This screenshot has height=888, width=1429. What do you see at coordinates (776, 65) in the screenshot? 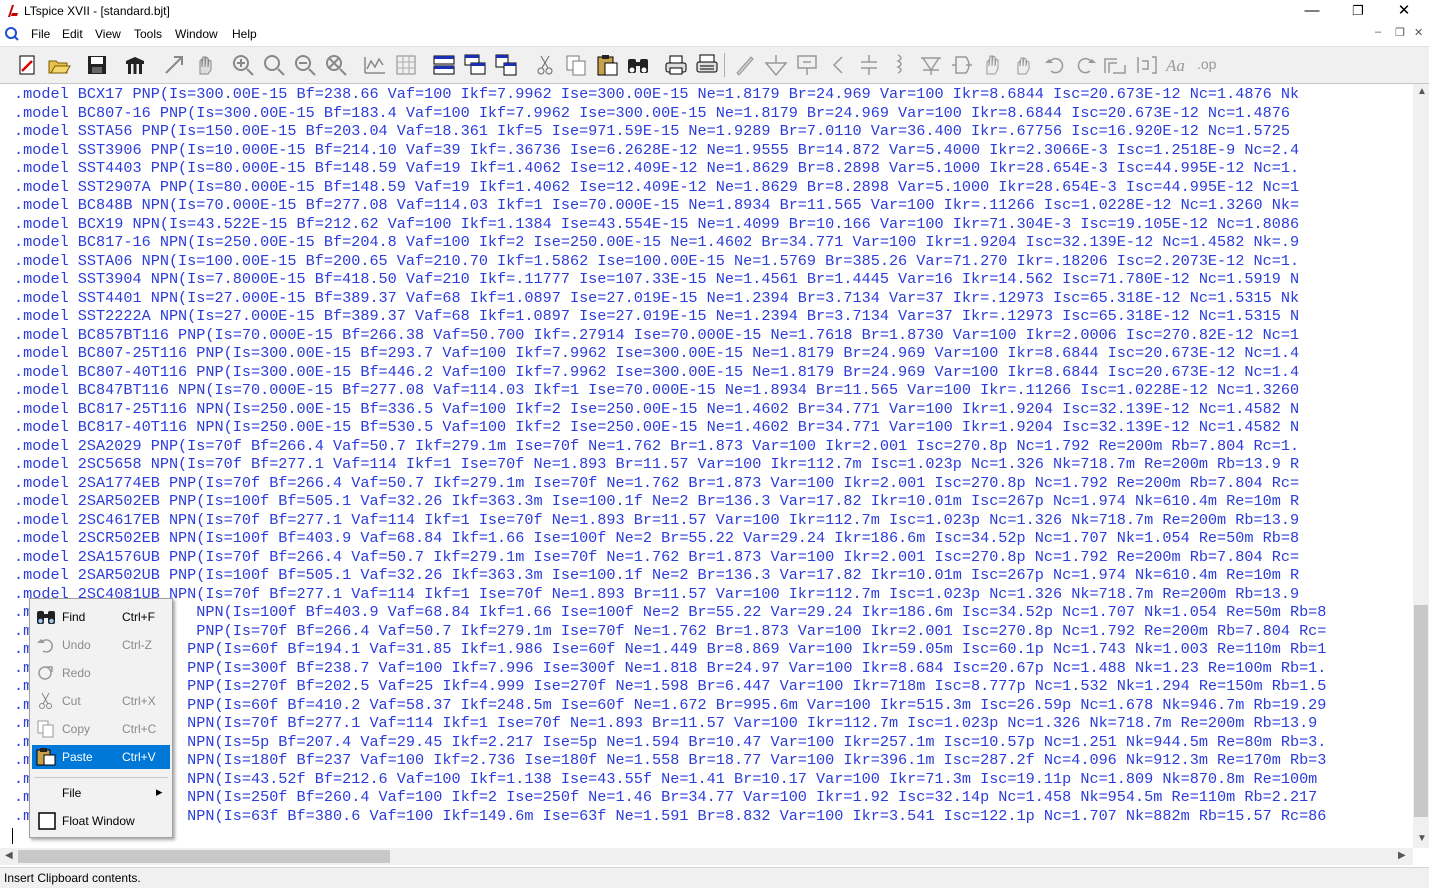
I see `ground-icon` at bounding box center [776, 65].